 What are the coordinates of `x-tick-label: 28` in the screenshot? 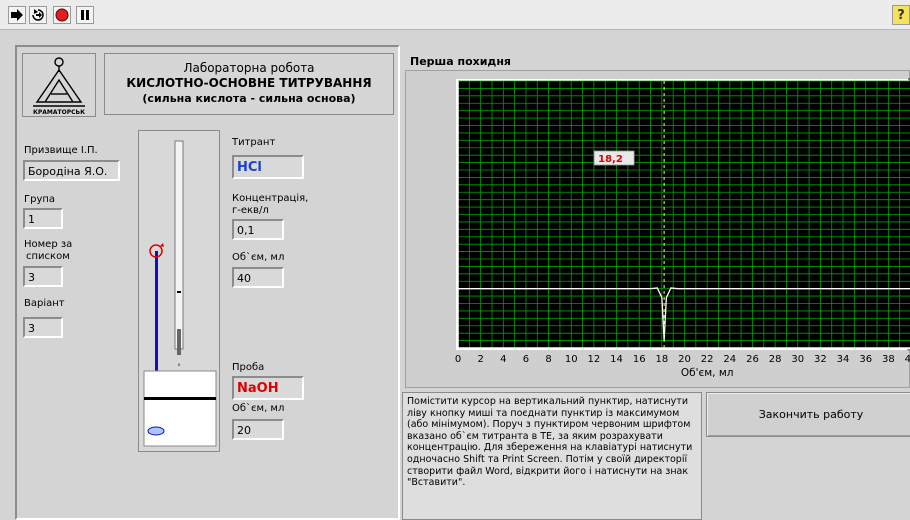 It's located at (775, 359).